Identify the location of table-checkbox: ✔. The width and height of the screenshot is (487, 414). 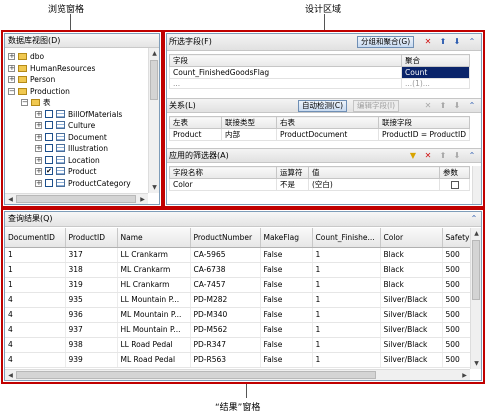
(49, 171).